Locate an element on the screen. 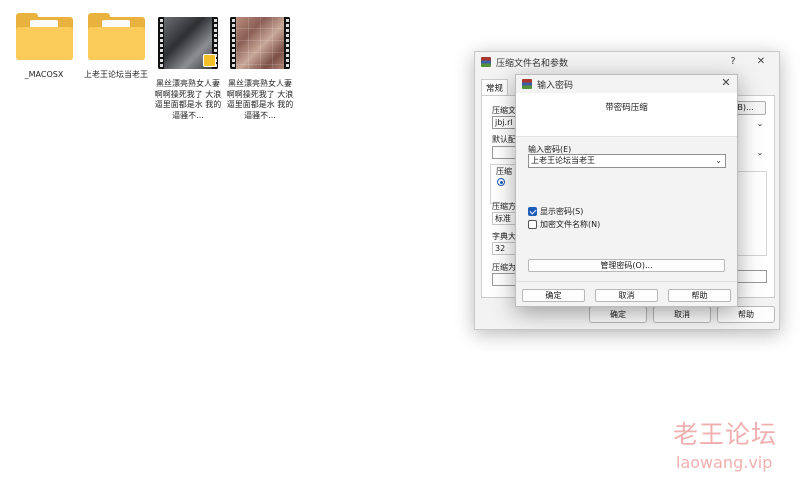 The image size is (800, 479). password-dialog-title: 输入密码 is located at coordinates (555, 85).